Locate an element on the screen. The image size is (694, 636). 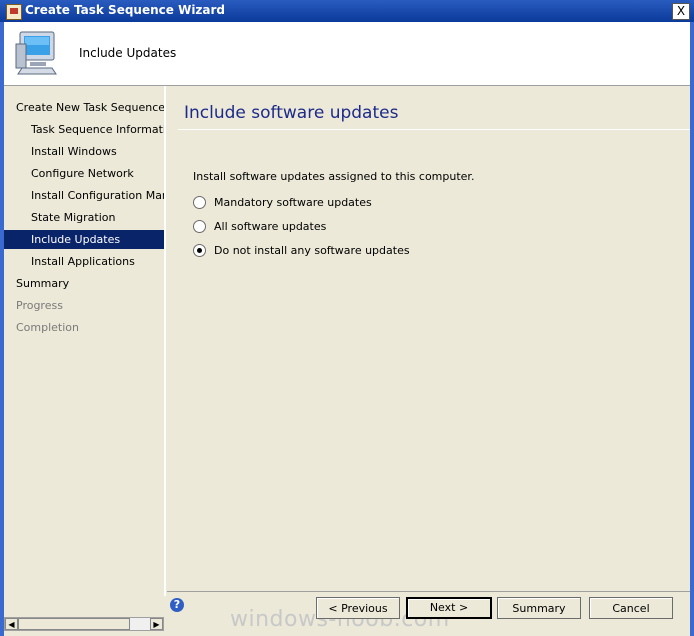
nav-item-install-windows: Install Windows is located at coordinates (84, 151).